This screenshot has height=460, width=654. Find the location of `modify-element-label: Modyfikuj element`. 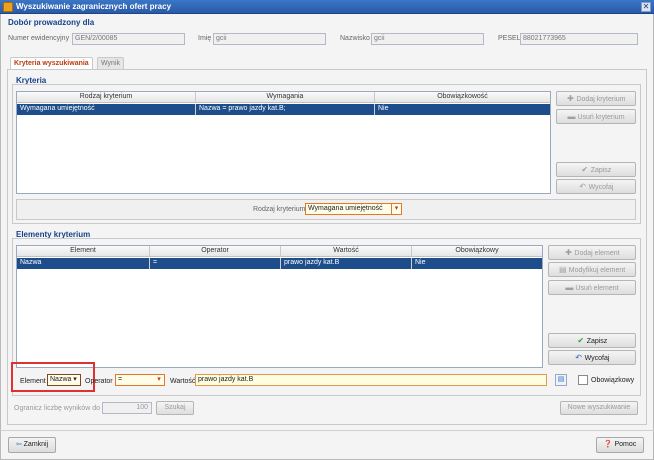

modify-element-label: Modyfikuj element is located at coordinates (597, 270).